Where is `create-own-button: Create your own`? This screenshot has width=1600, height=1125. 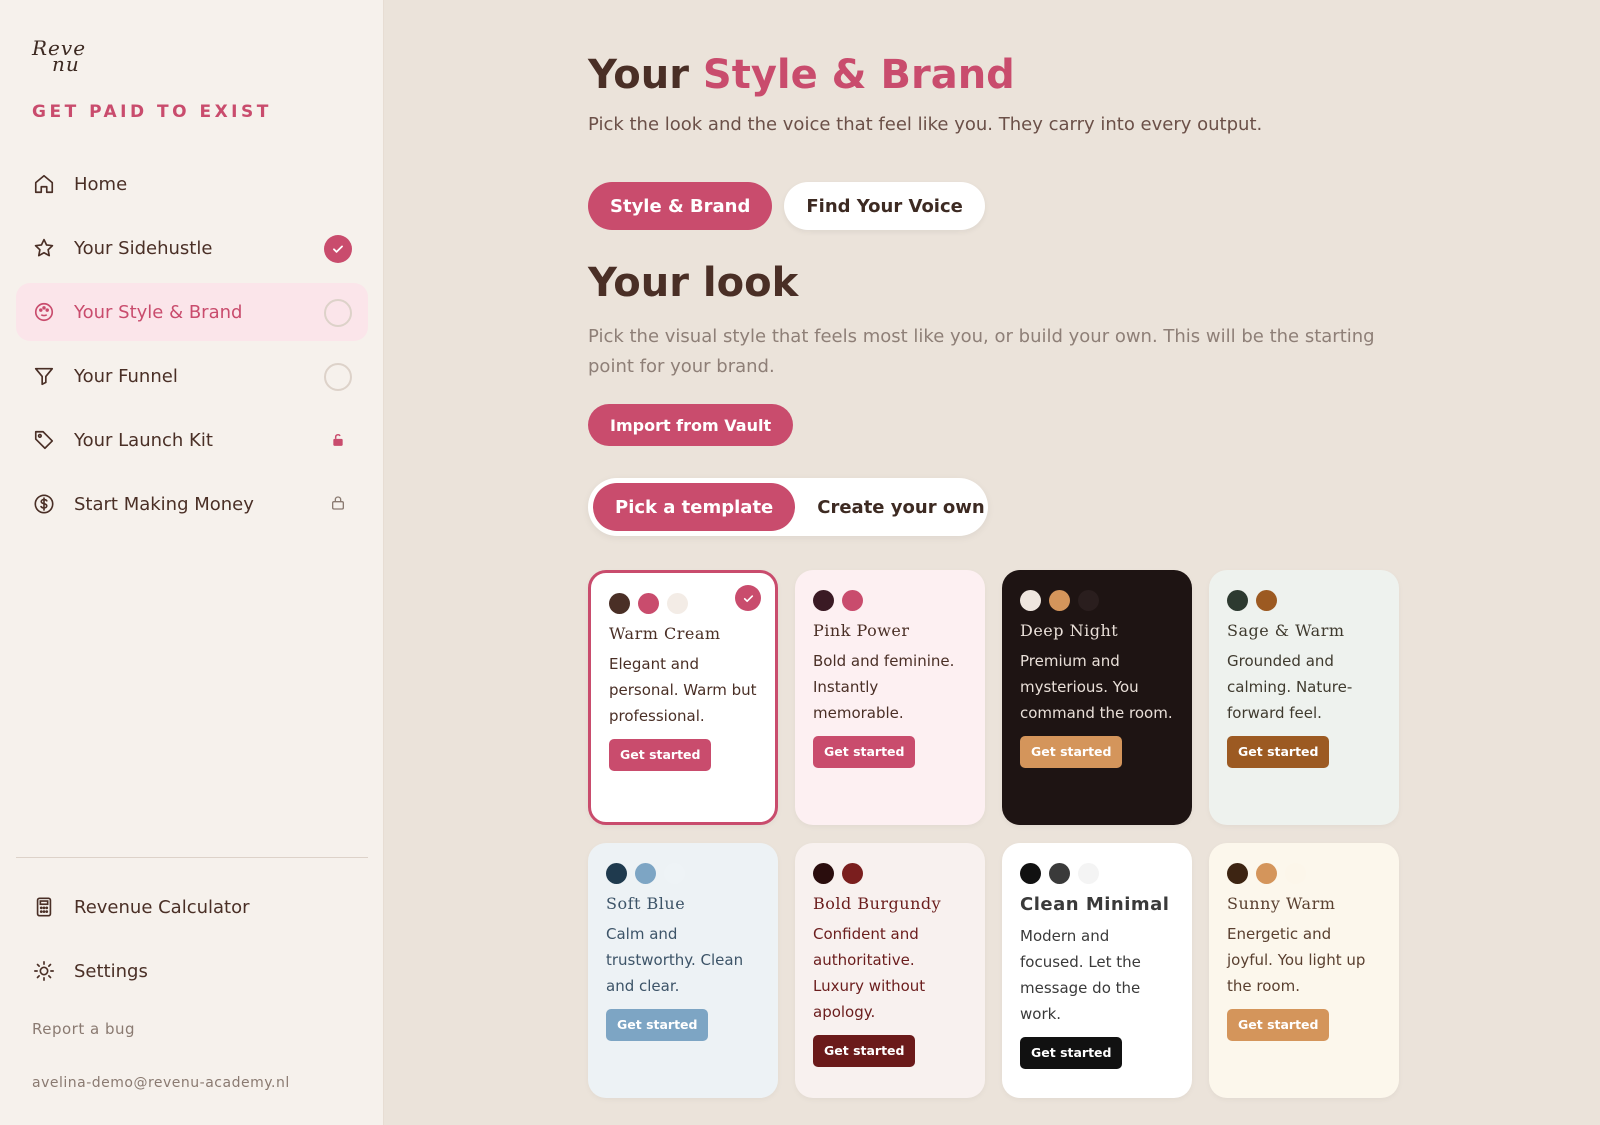 create-own-button: Create your own is located at coordinates (900, 507).